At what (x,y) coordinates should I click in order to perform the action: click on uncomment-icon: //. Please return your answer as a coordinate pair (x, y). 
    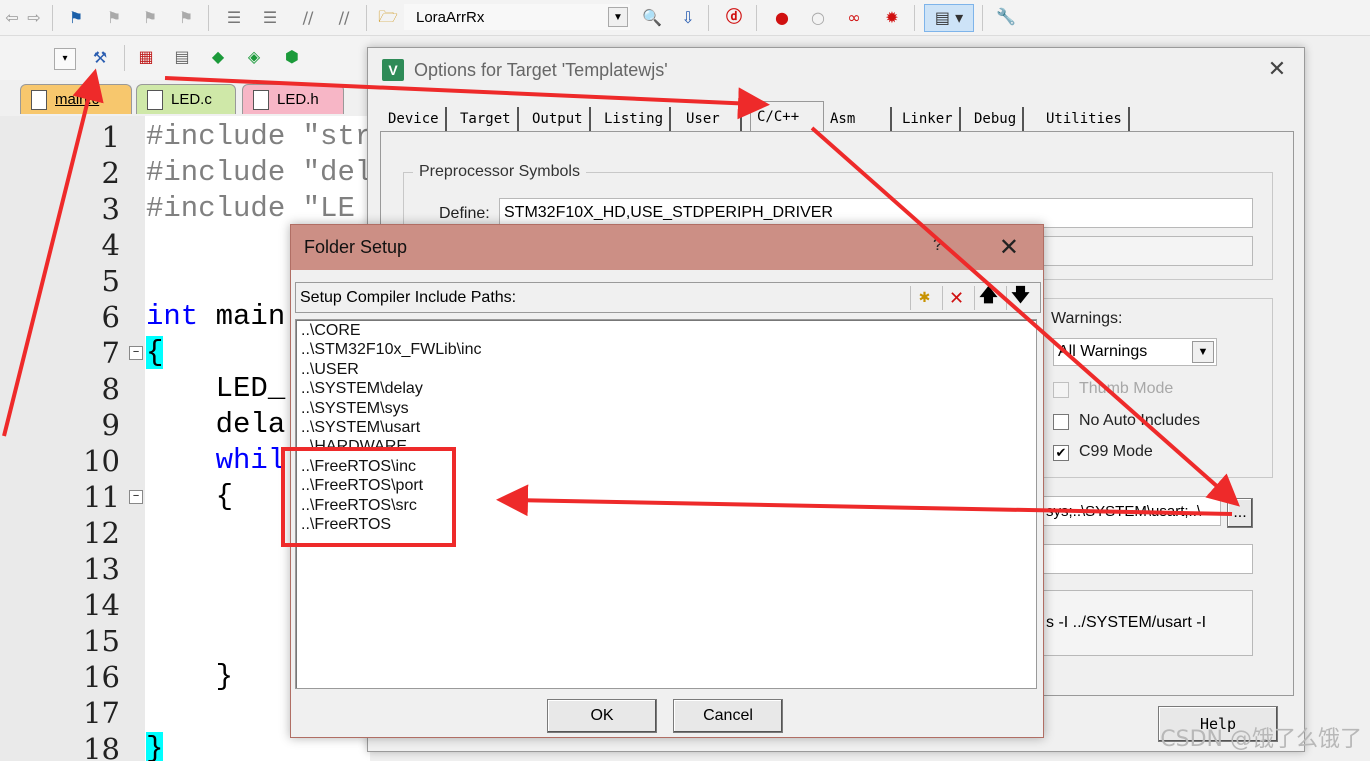
    Looking at the image, I should click on (344, 18).